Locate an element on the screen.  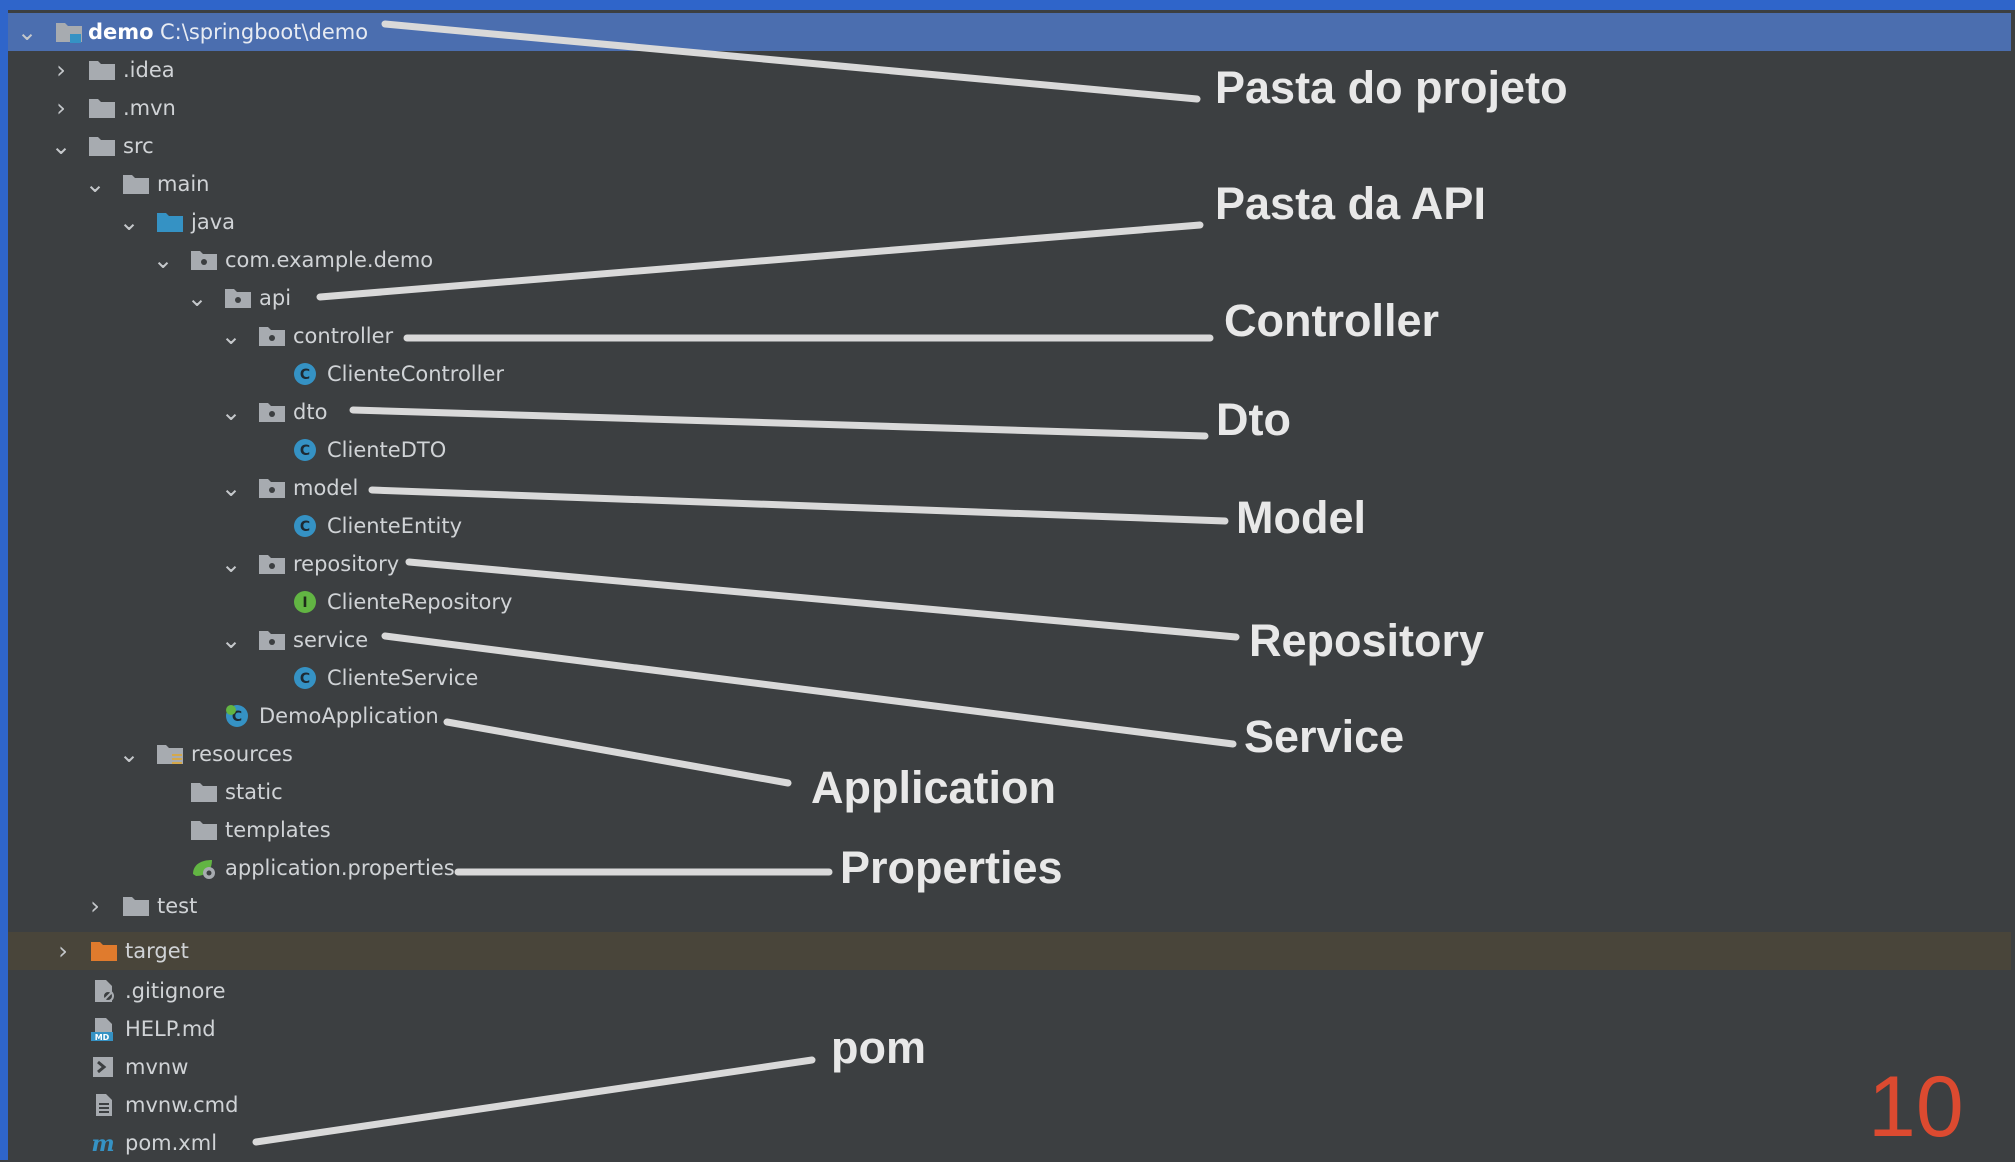
annotation-controller: Controller is located at coordinates (1332, 320).